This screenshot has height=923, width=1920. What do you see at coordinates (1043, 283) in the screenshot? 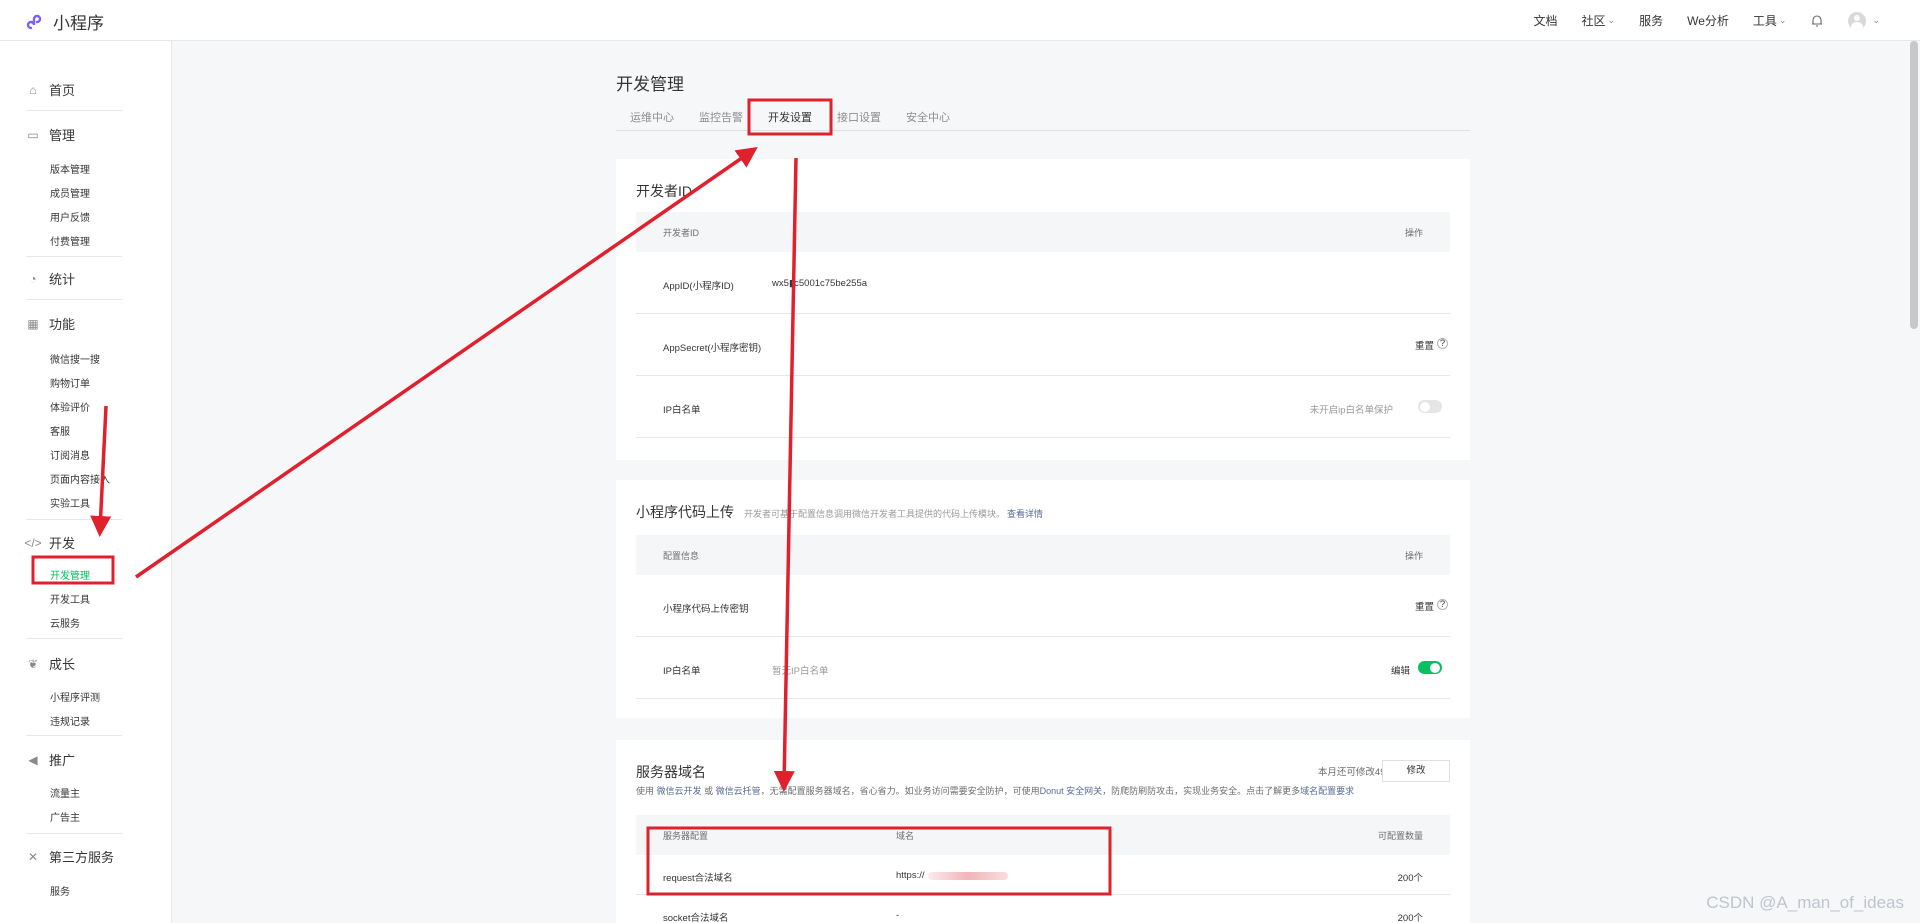
I see `table-row: AppID(小程序ID) wx5▮c5001c75be255a` at bounding box center [1043, 283].